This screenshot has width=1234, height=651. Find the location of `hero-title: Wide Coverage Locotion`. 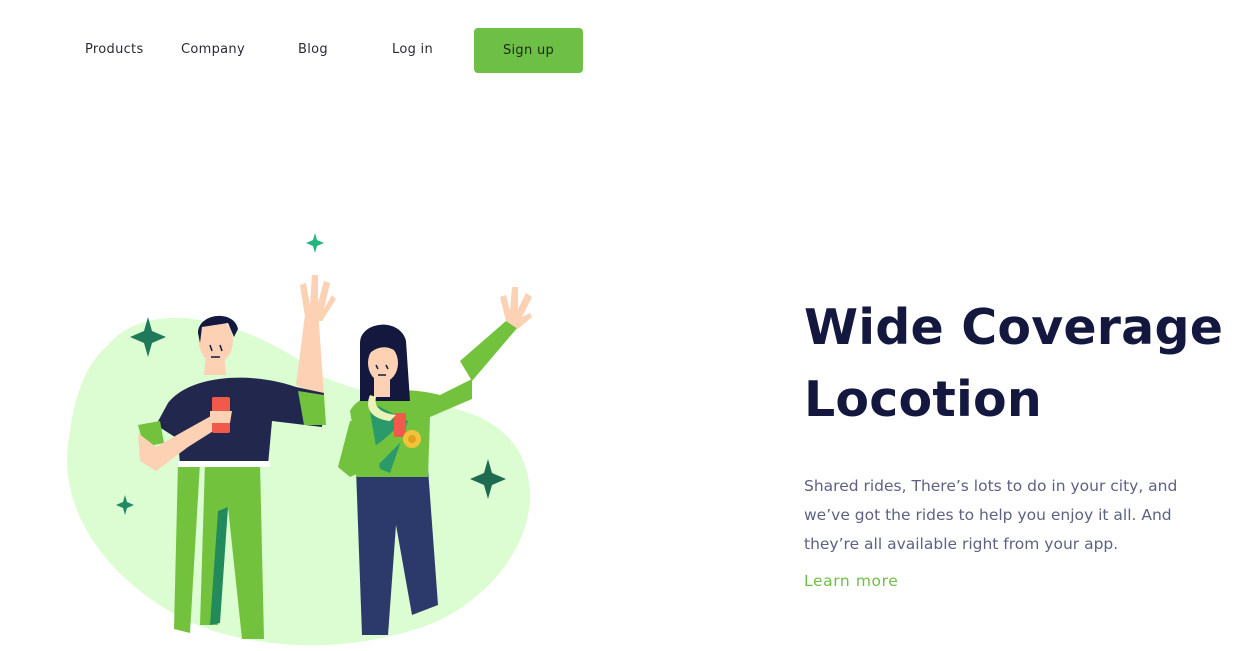

hero-title: Wide Coverage Locotion is located at coordinates (1013, 364).